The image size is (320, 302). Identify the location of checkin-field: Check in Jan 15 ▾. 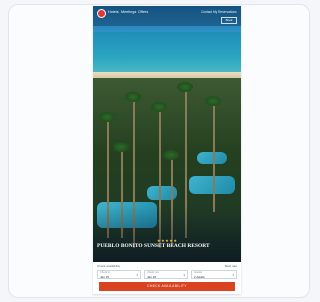
(119, 274).